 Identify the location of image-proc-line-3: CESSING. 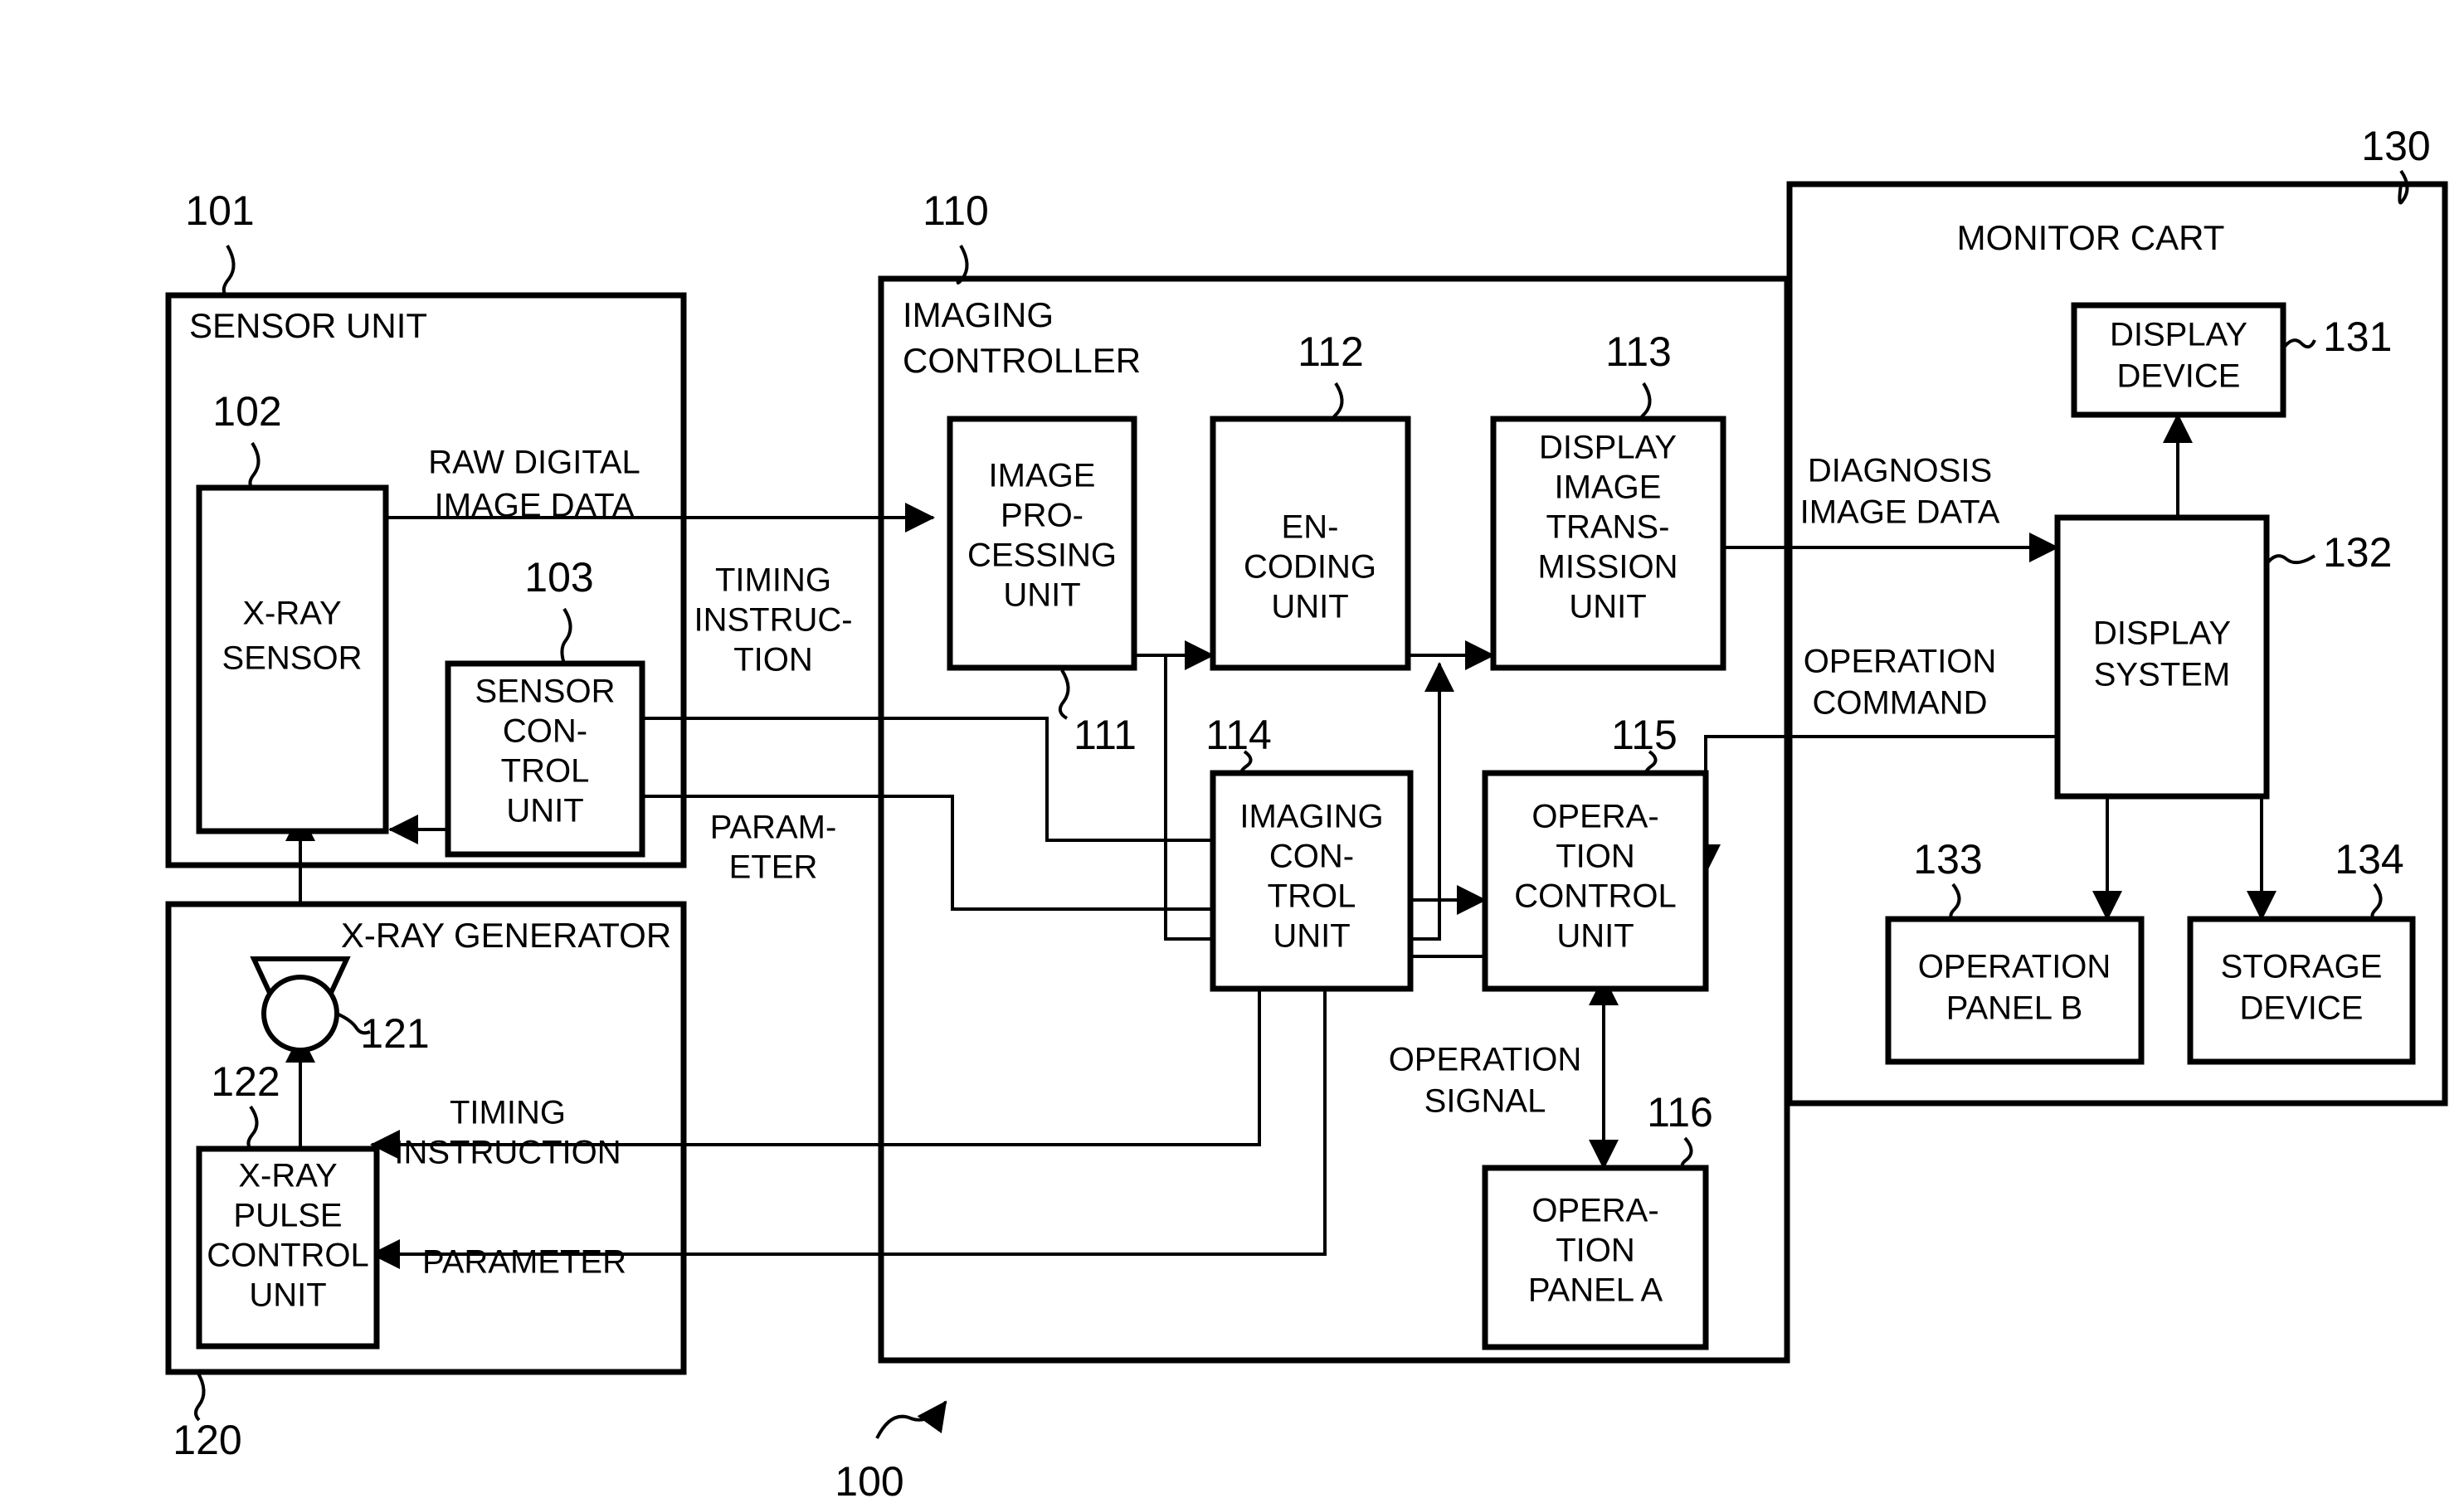
(1042, 556).